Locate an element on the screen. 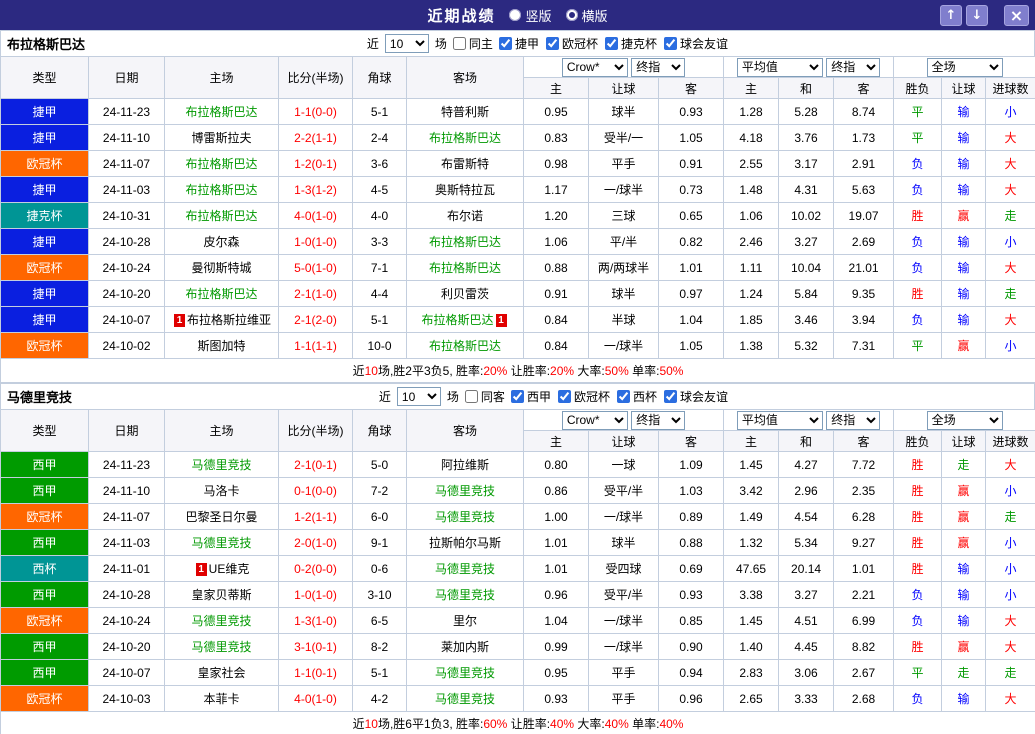  match-date: 24-11-03 is located at coordinates (126, 189).